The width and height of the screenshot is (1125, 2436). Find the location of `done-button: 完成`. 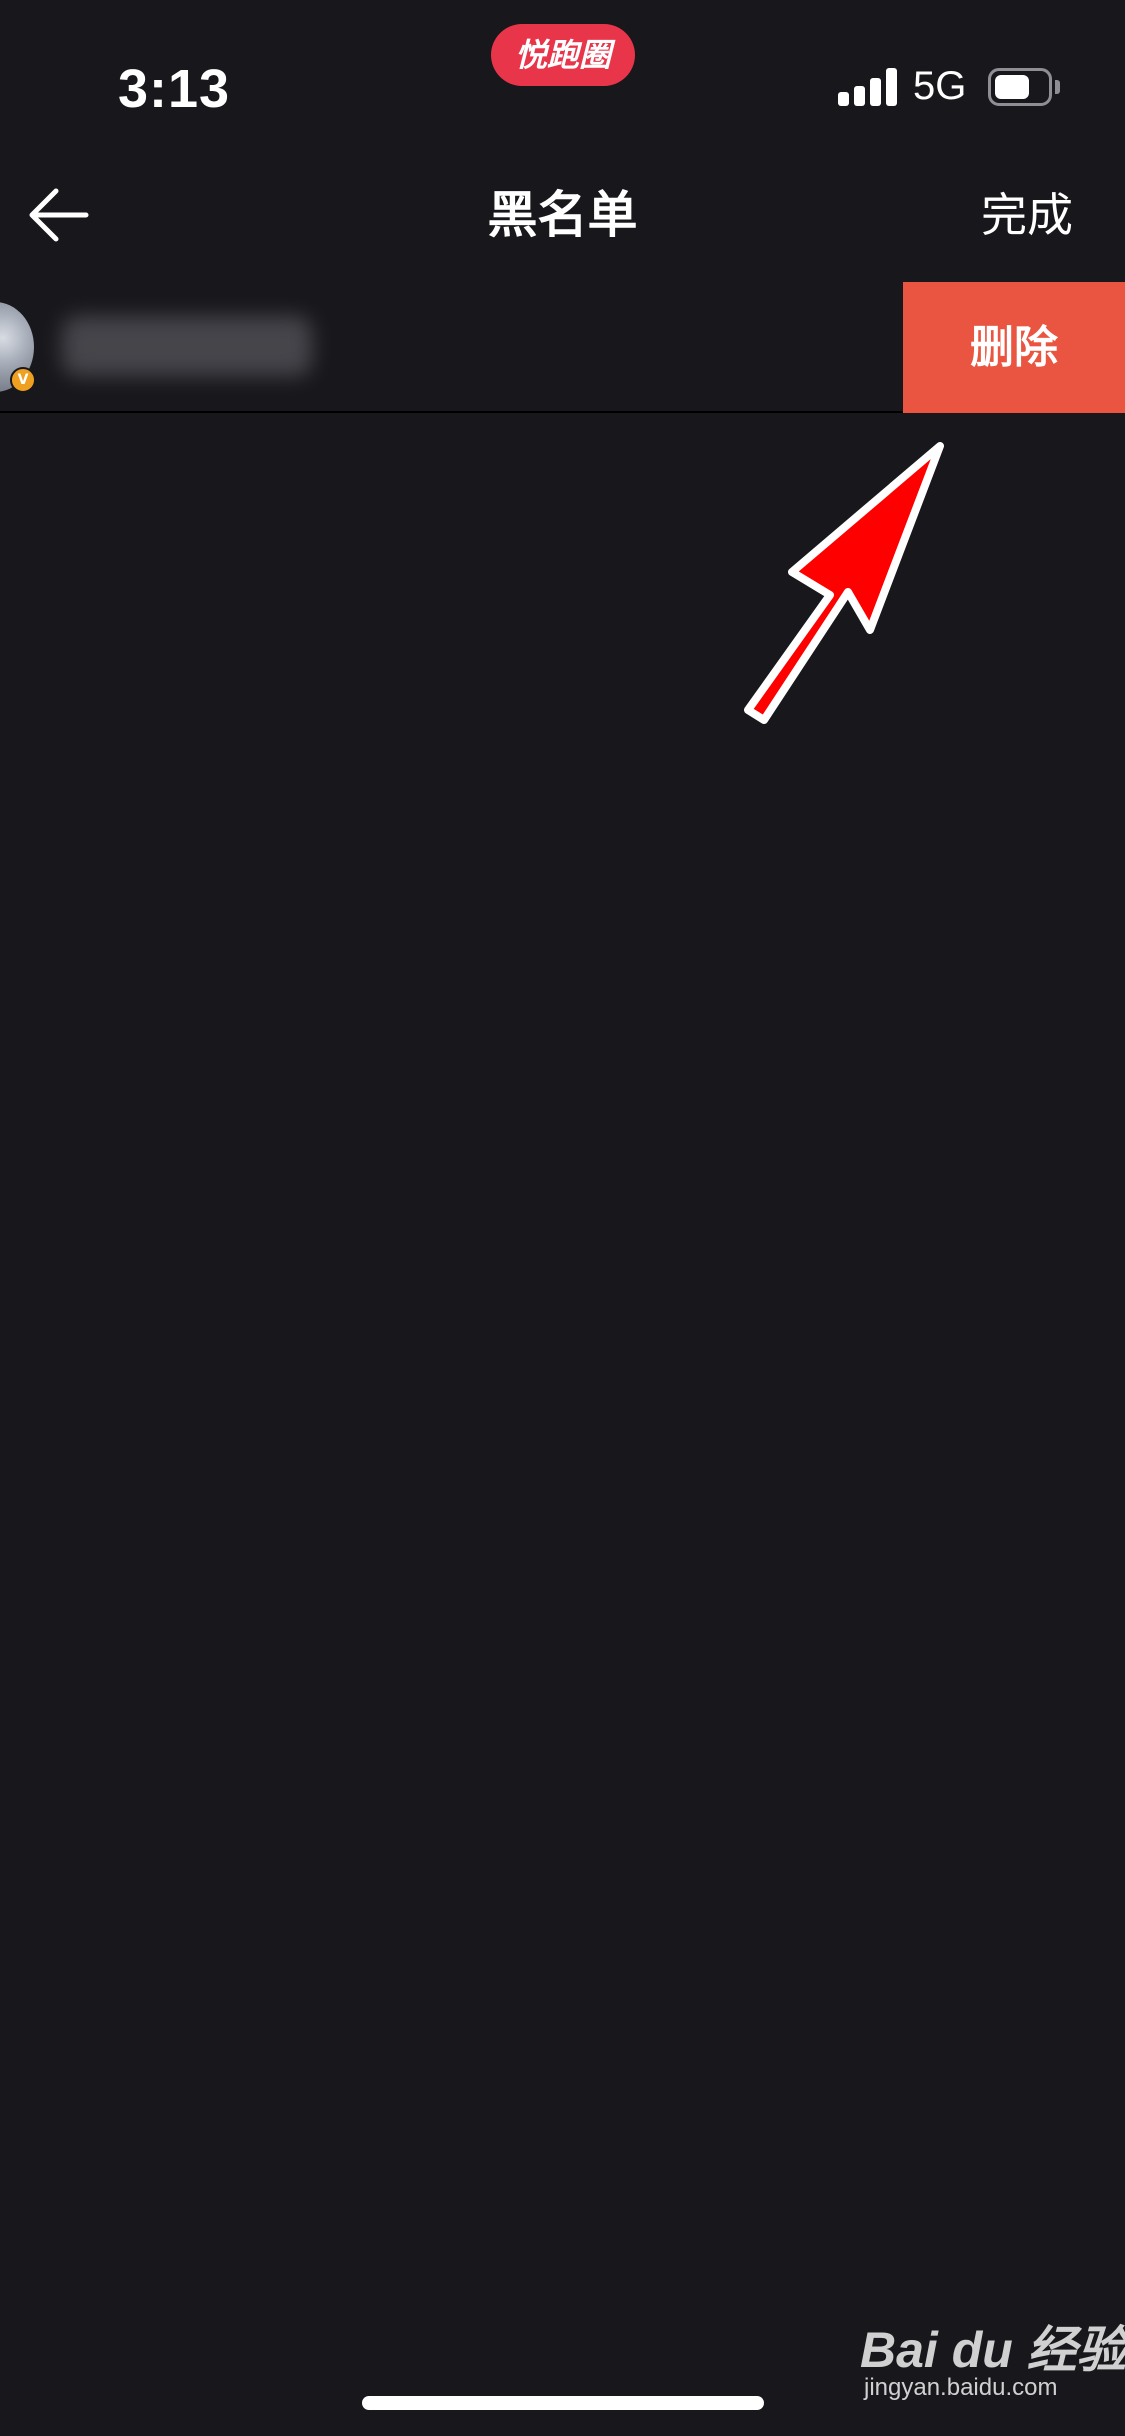

done-button: 完成 is located at coordinates (1027, 215).